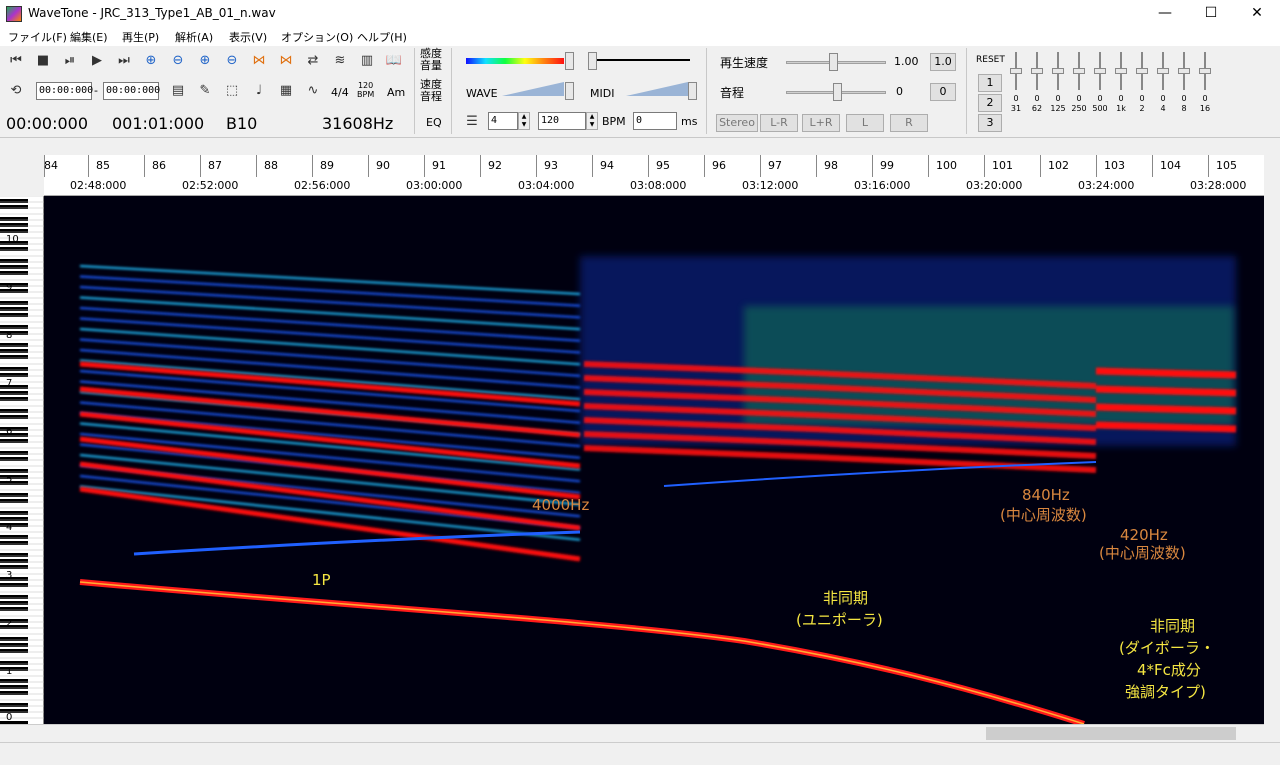  I want to click on pitch-reset-button: 0, so click(943, 92).